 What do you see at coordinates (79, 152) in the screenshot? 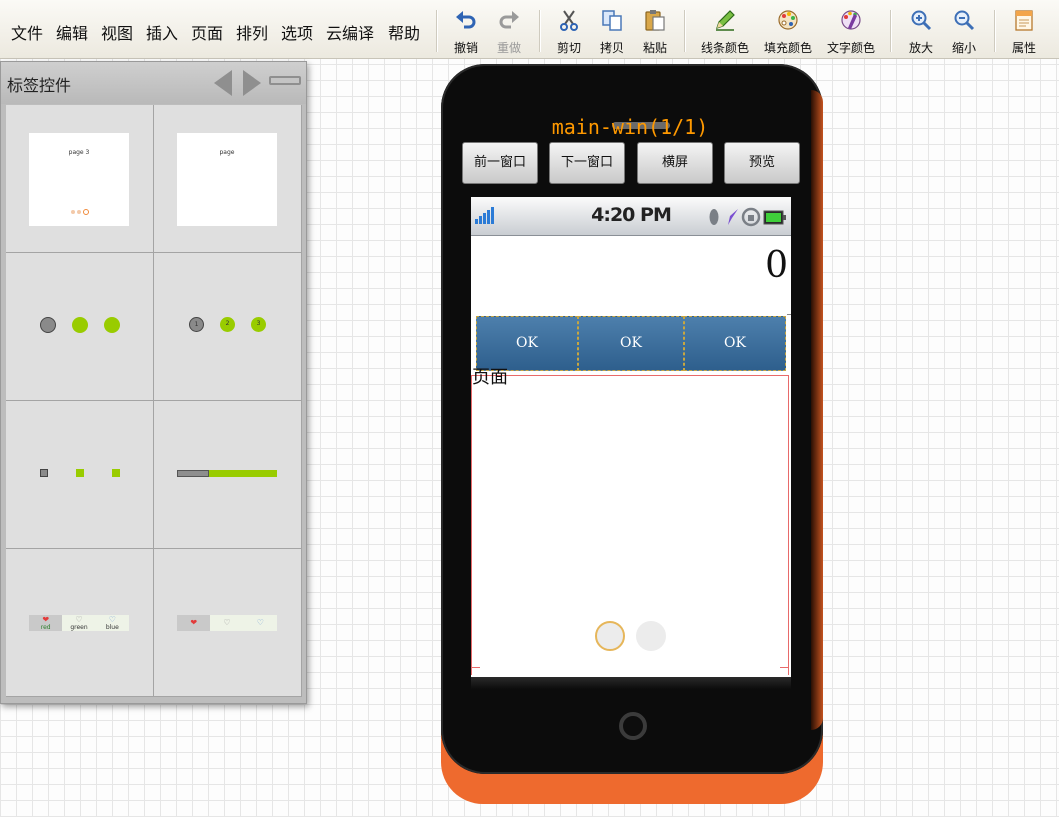
I see `page-thumbnail-label: page 3` at bounding box center [79, 152].